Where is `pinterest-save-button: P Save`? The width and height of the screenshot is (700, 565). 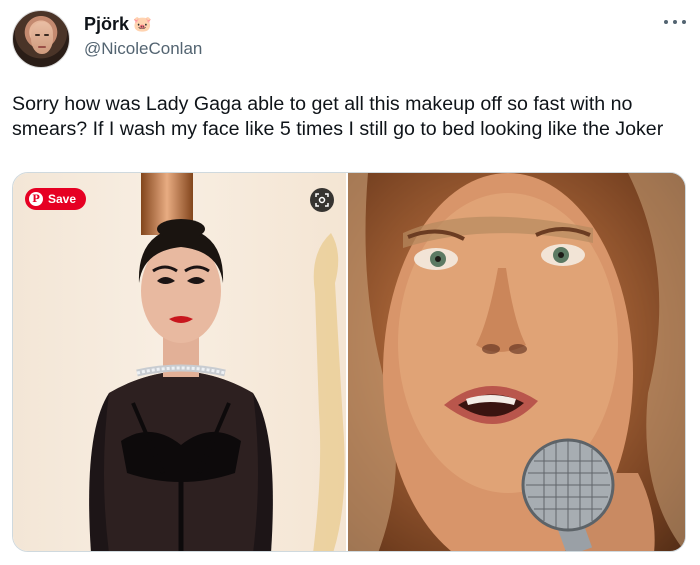 pinterest-save-button: P Save is located at coordinates (56, 199).